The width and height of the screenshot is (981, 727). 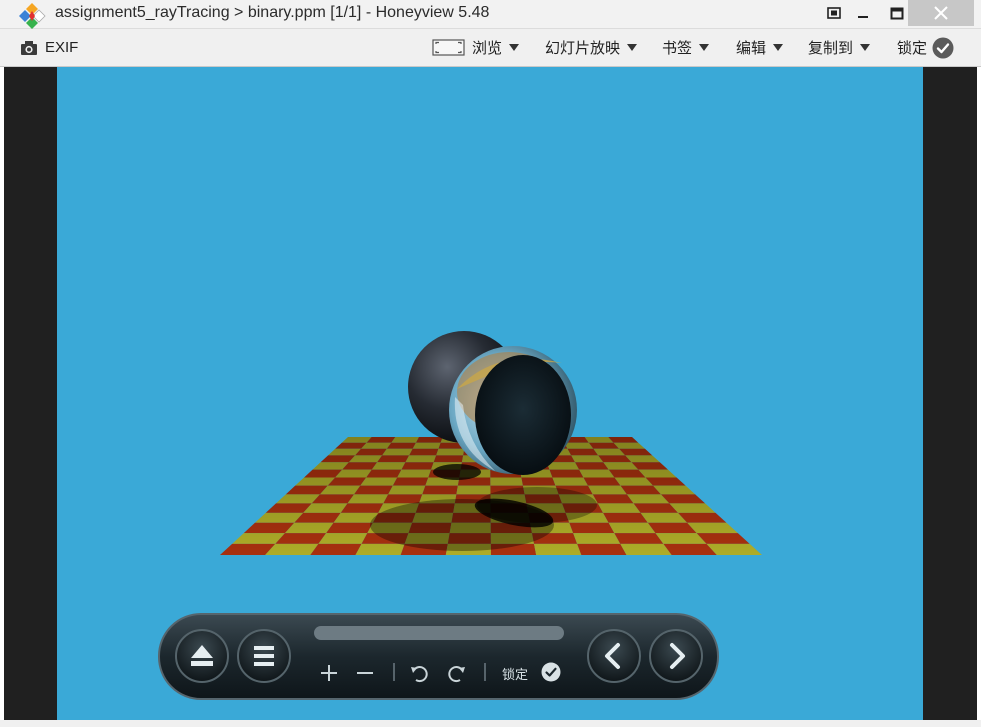 I want to click on osd-control-bar: 锁定, so click(x=438, y=656).